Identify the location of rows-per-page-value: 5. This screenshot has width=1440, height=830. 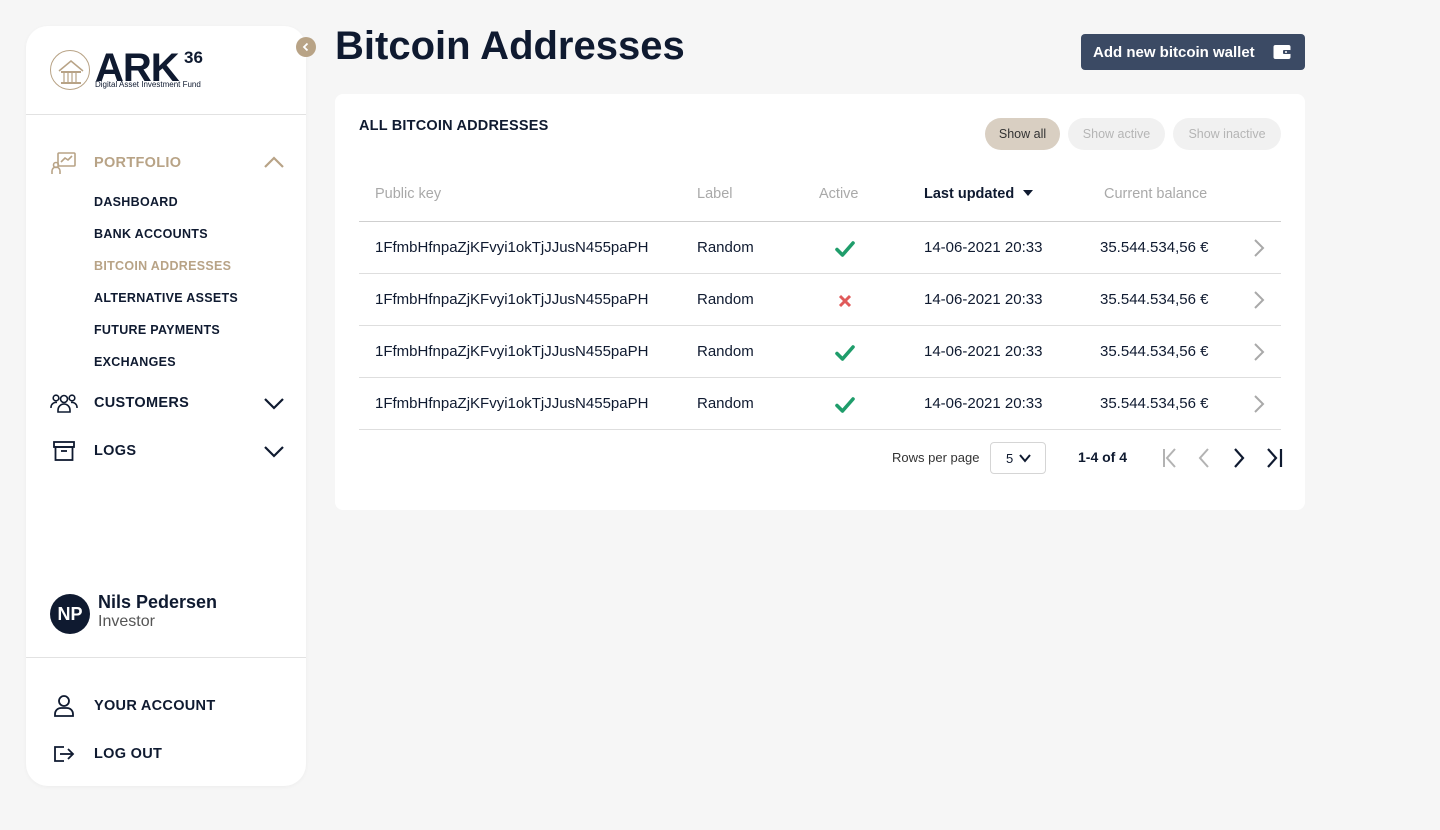
(1010, 458).